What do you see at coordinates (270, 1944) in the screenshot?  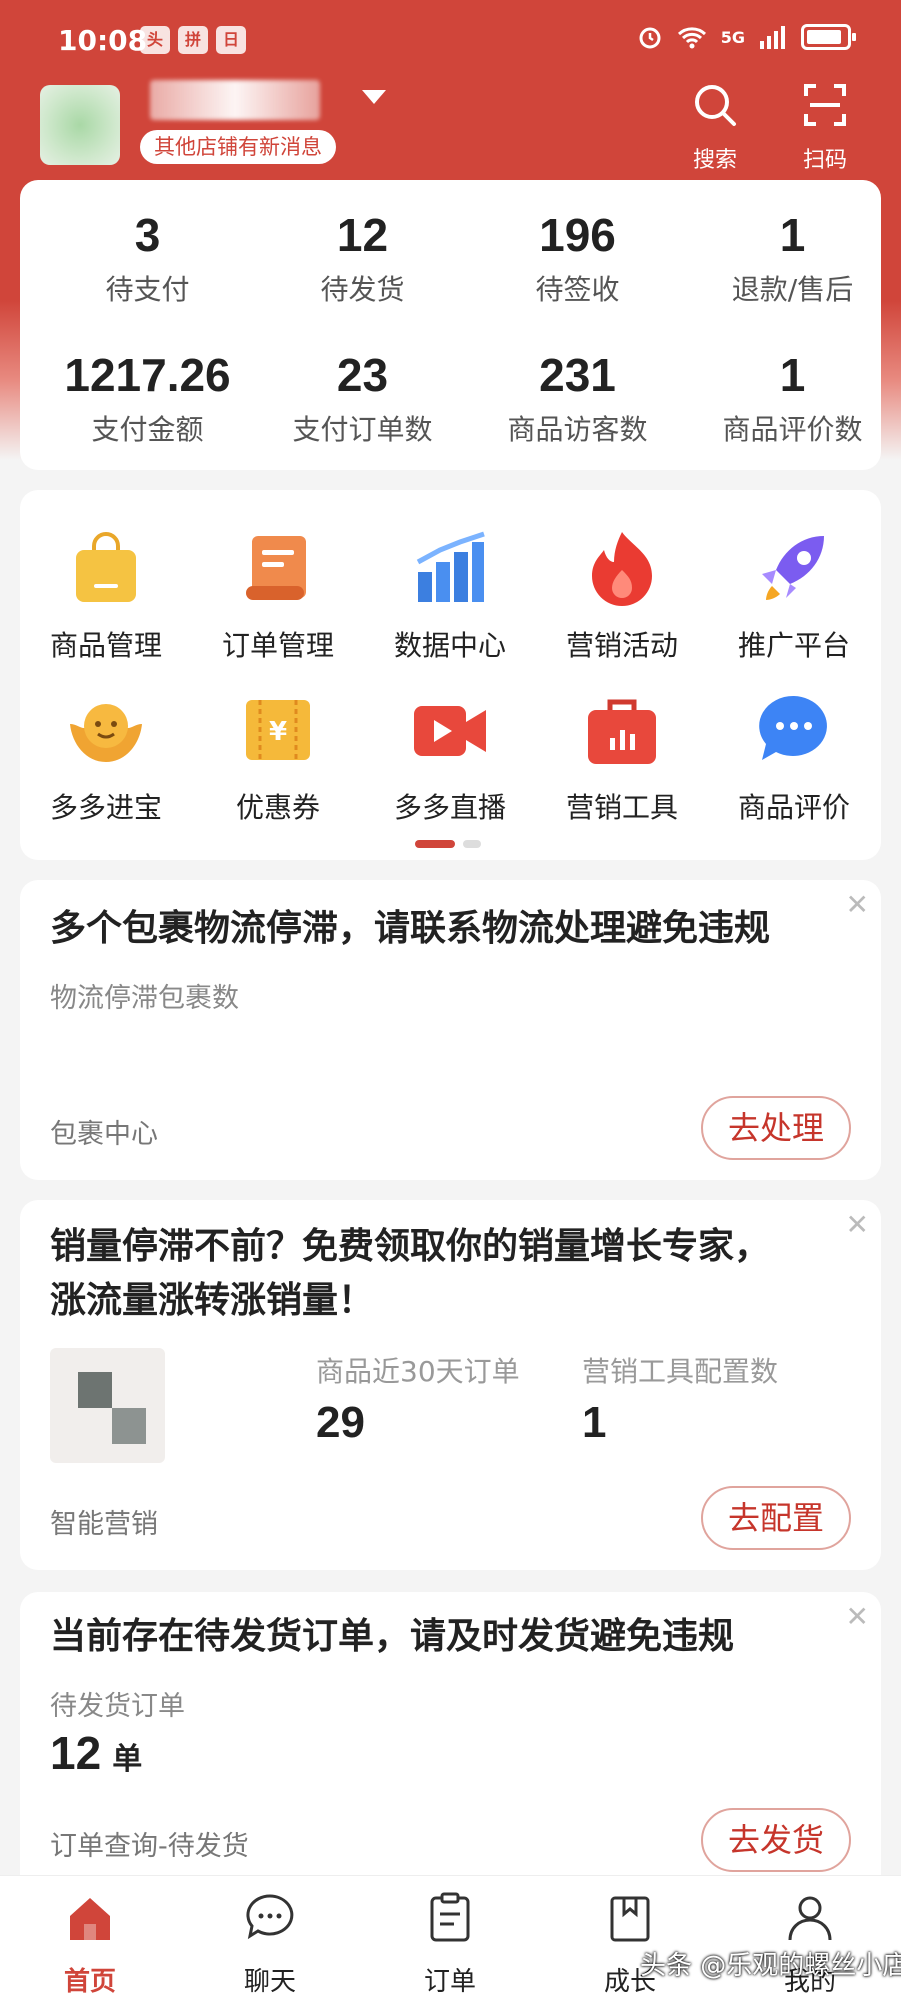 I see `nav-chat: 聊天` at bounding box center [270, 1944].